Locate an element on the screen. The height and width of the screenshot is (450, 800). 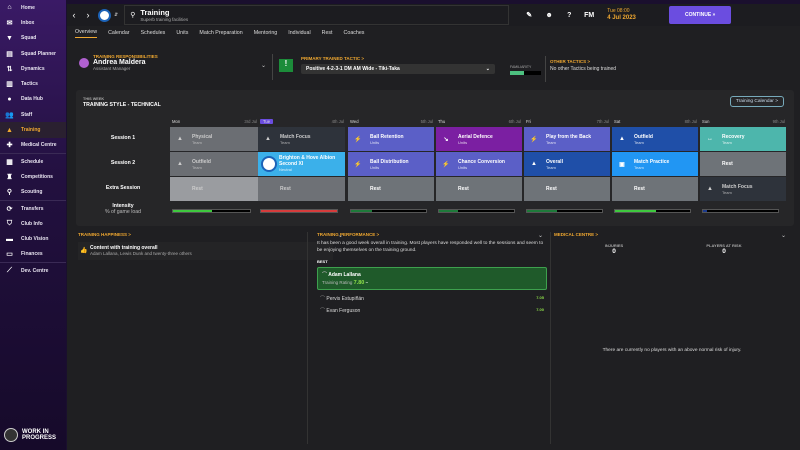
training-performance-link: TRAINING PERFORMANCE > is located at coordinates (432, 234).